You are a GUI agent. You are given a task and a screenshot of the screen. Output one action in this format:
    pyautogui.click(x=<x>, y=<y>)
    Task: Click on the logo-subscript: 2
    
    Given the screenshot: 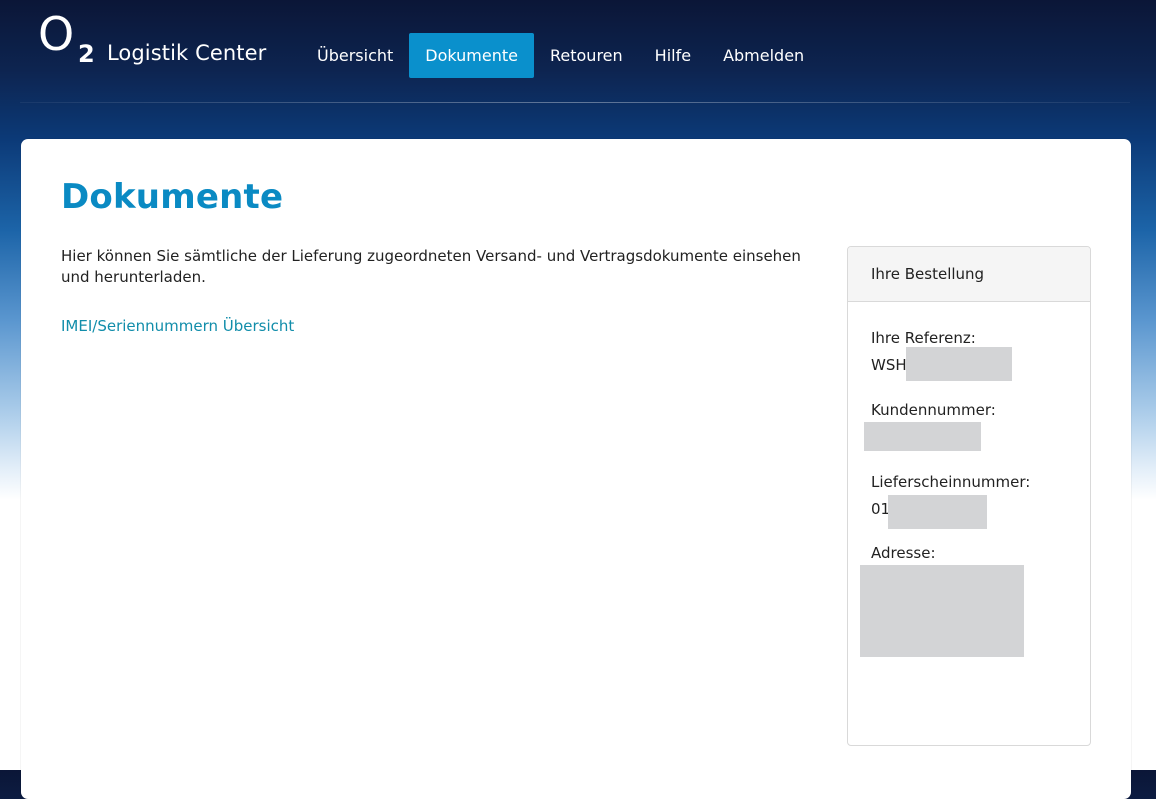 What is the action you would take?
    pyautogui.click(x=86, y=54)
    